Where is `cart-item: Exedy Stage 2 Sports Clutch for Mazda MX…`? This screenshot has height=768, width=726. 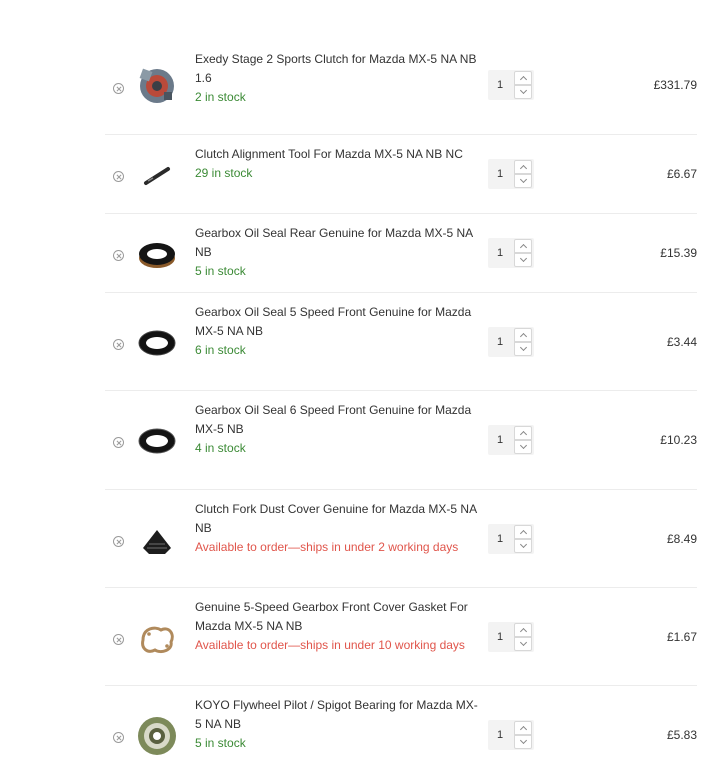 cart-item: Exedy Stage 2 Sports Clutch for Mazda MX… is located at coordinates (401, 87).